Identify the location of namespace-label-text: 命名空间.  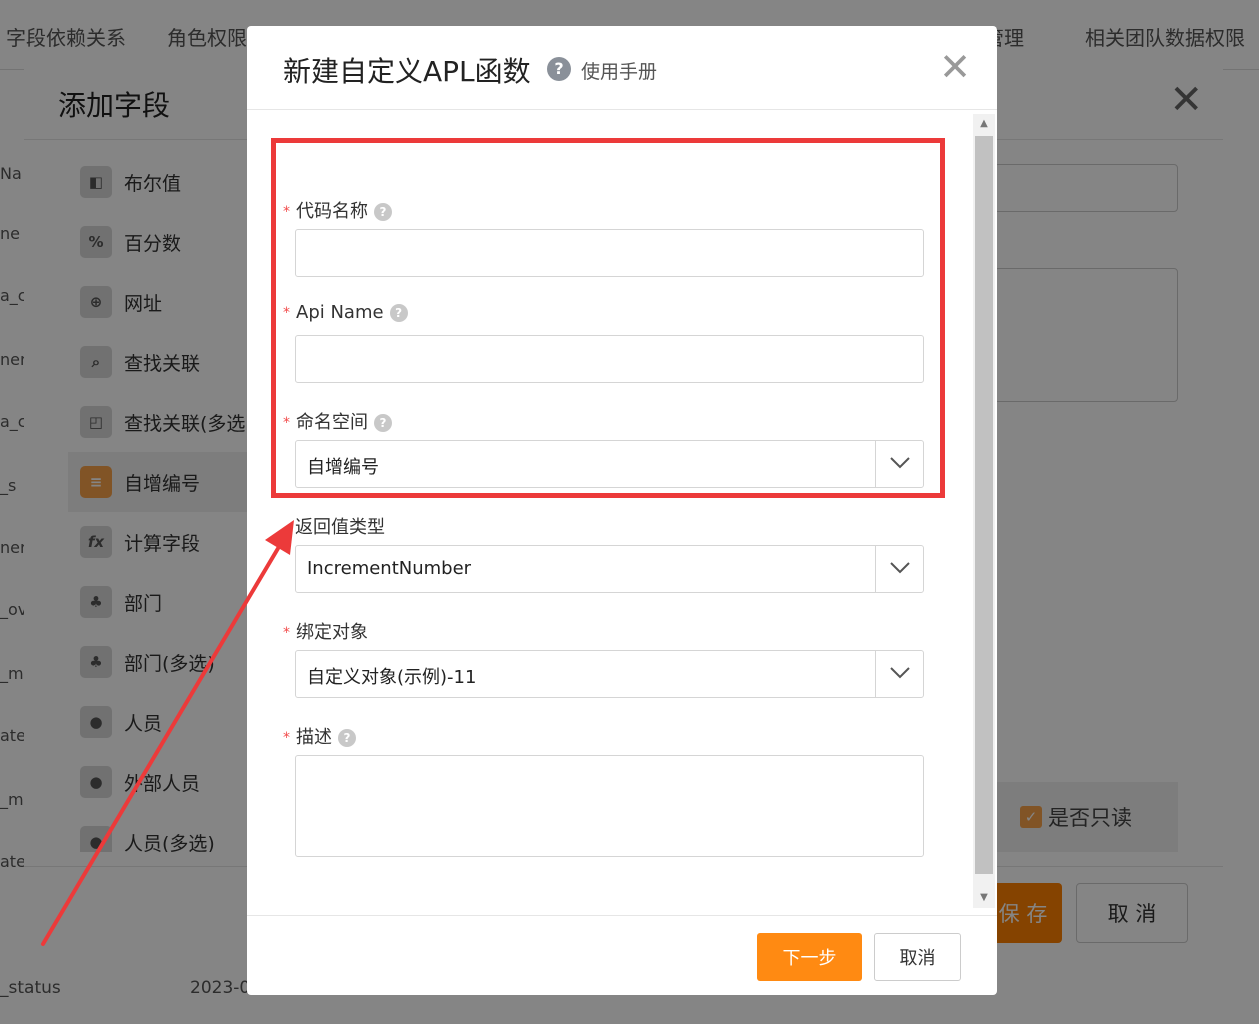
(332, 422).